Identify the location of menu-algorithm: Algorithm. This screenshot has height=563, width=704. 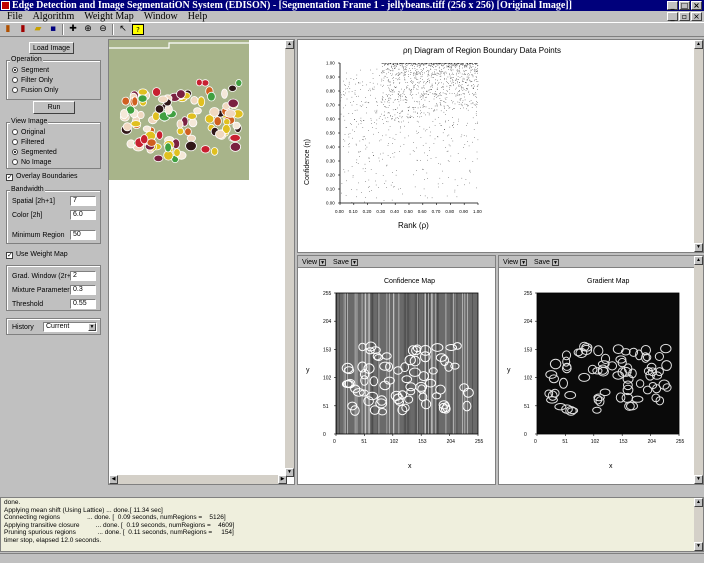
(54, 16).